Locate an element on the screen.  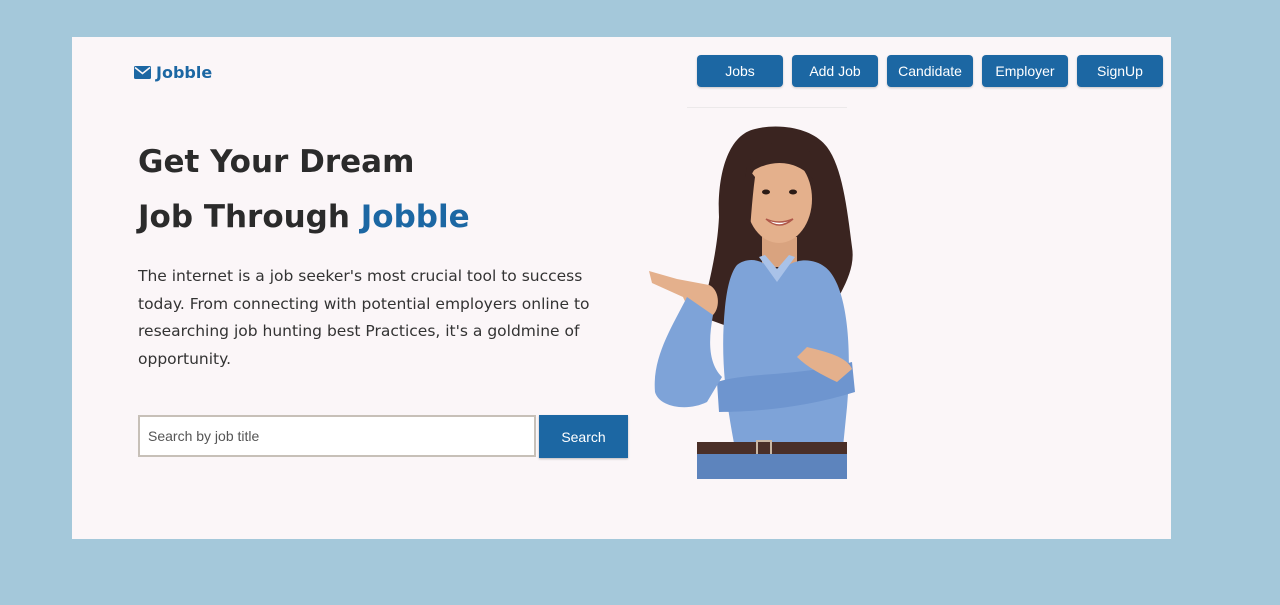
brand-logo: Jobble is located at coordinates (173, 72).